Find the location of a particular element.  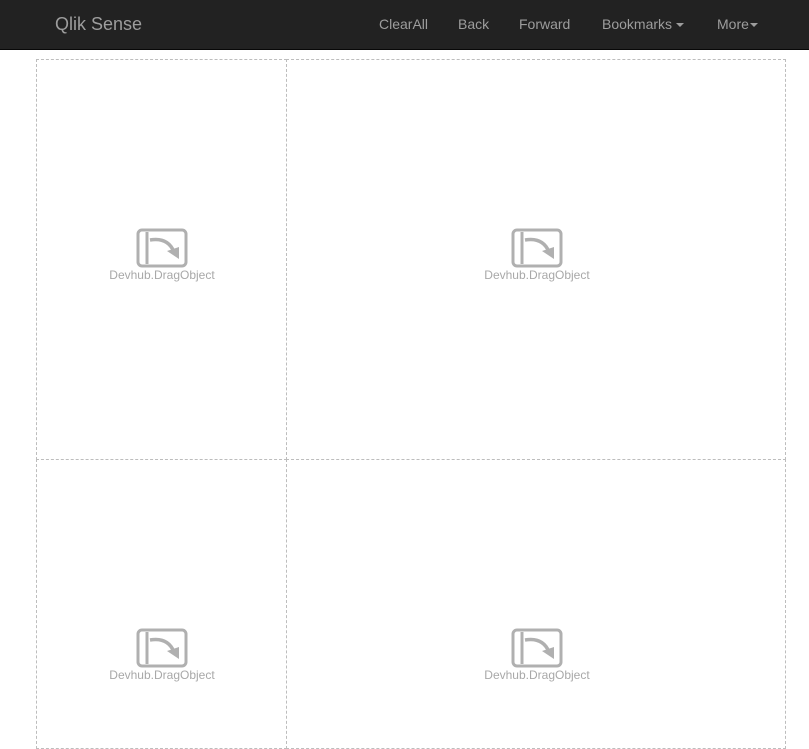

clear-all-button: ClearAll is located at coordinates (403, 24).